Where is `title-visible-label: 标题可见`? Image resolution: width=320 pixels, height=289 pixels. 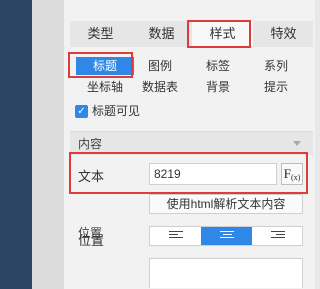 title-visible-label: 标题可见 is located at coordinates (116, 111).